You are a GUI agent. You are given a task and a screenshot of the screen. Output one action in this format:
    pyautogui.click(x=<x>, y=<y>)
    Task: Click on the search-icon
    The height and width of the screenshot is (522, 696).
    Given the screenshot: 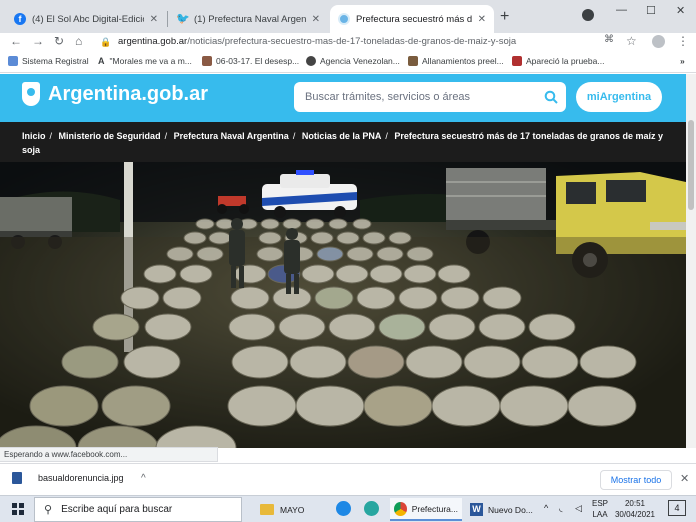 What is the action you would take?
    pyautogui.click(x=551, y=97)
    